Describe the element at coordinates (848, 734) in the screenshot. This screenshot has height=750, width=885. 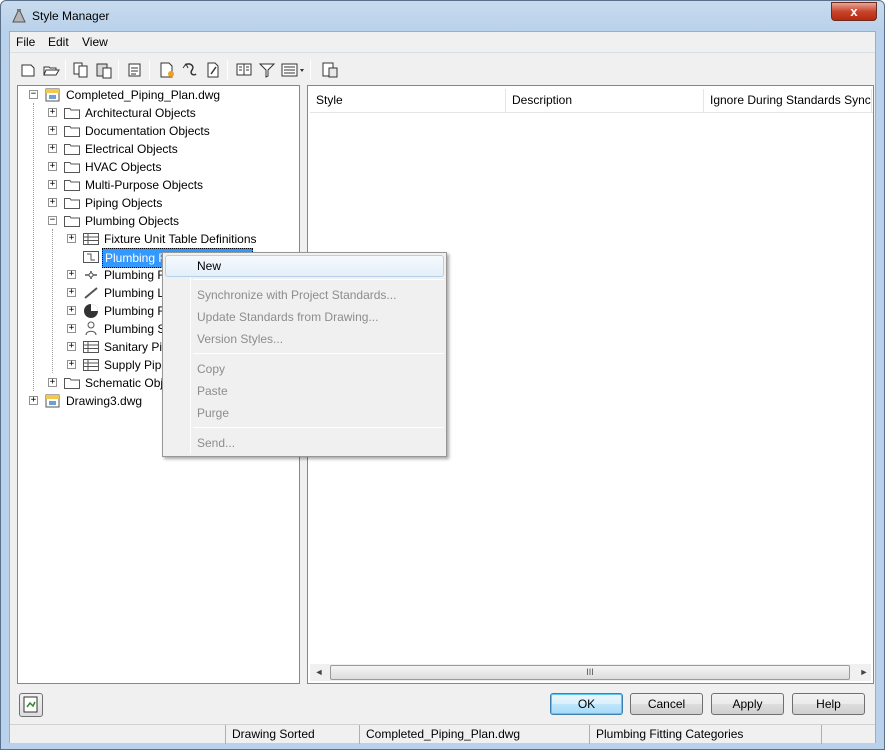
I see `status-empty` at that location.